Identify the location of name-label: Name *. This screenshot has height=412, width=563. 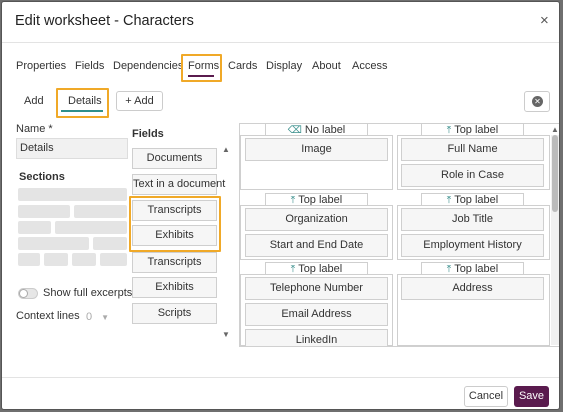
(34, 129).